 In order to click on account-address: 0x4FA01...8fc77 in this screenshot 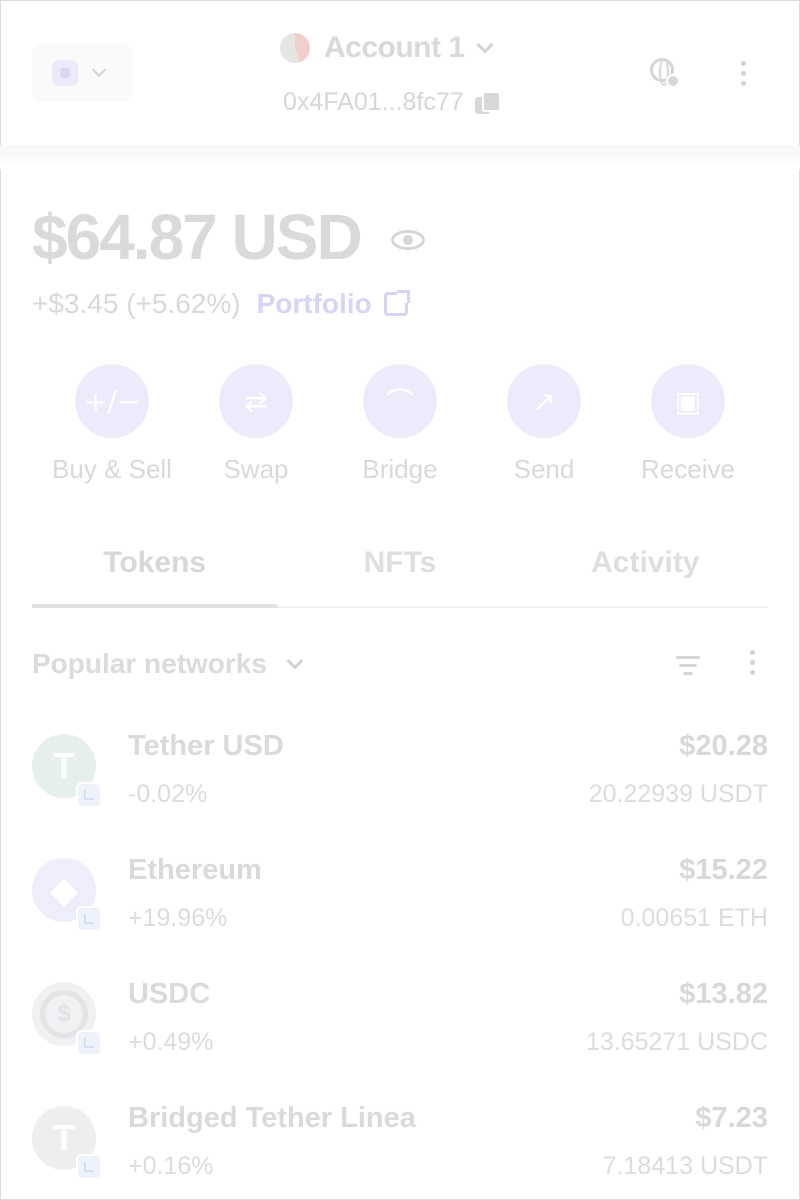, I will do `click(373, 102)`.